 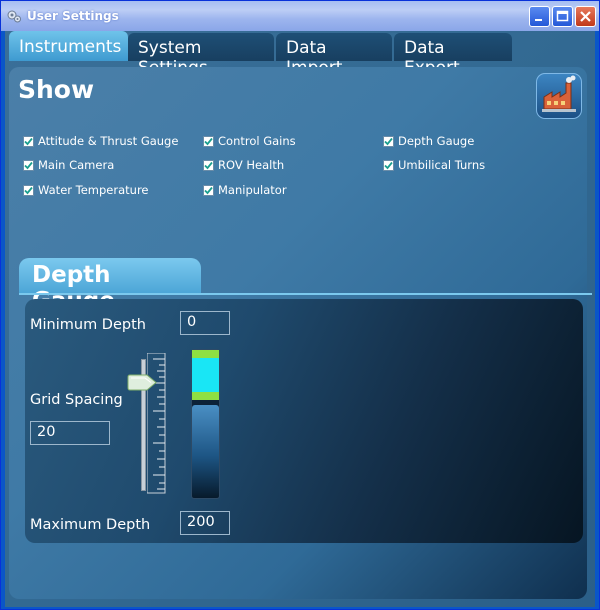 I want to click on window-title: User Settings, so click(x=73, y=16).